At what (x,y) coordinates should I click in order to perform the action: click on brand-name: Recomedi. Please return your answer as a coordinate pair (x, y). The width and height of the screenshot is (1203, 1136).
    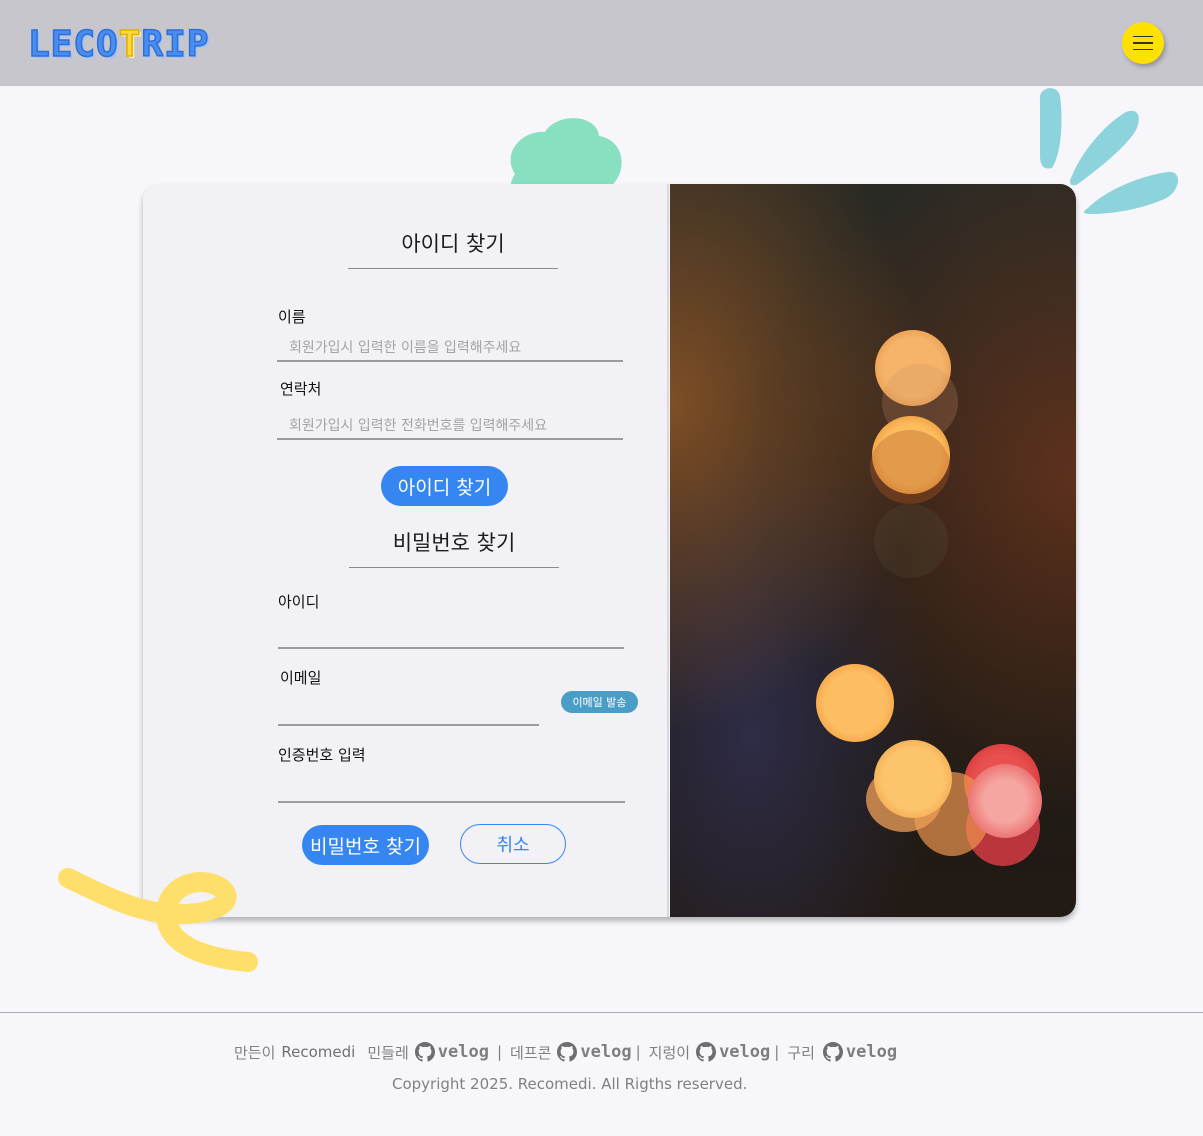
    Looking at the image, I should click on (318, 1052).